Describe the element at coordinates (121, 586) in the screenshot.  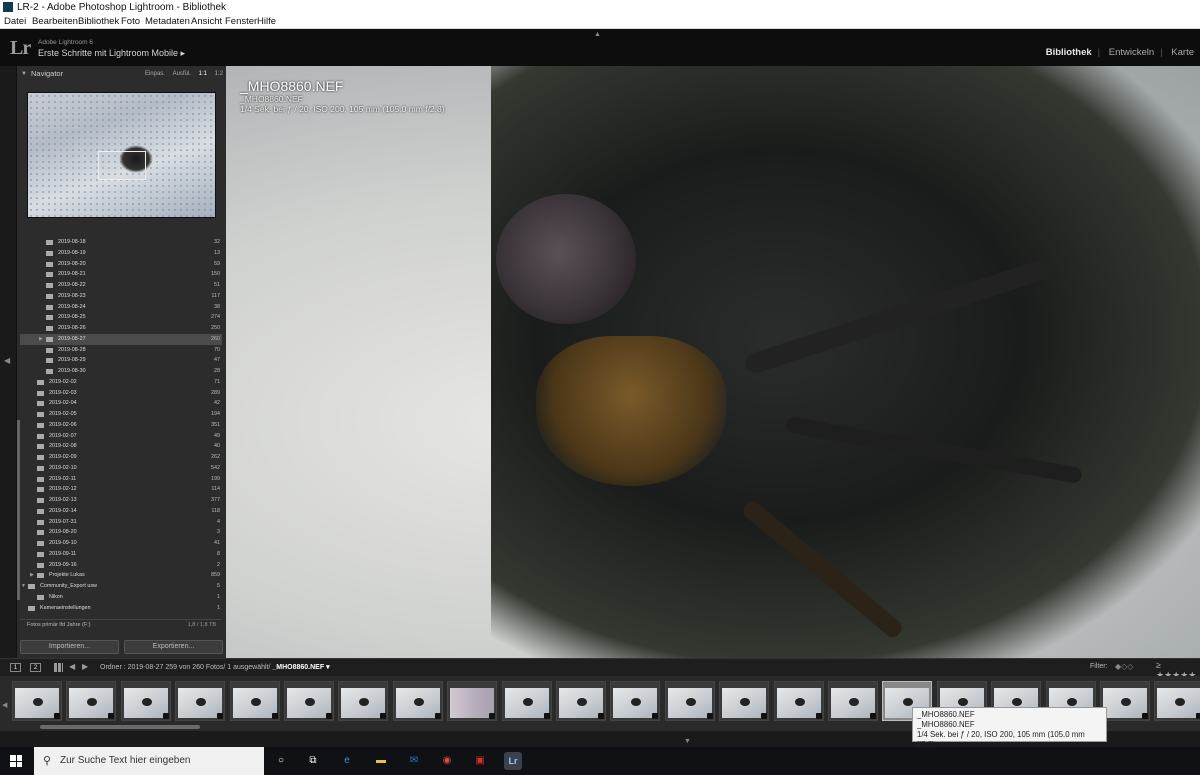
I see `folder-row: ▼ Community_Export usw 5` at that location.